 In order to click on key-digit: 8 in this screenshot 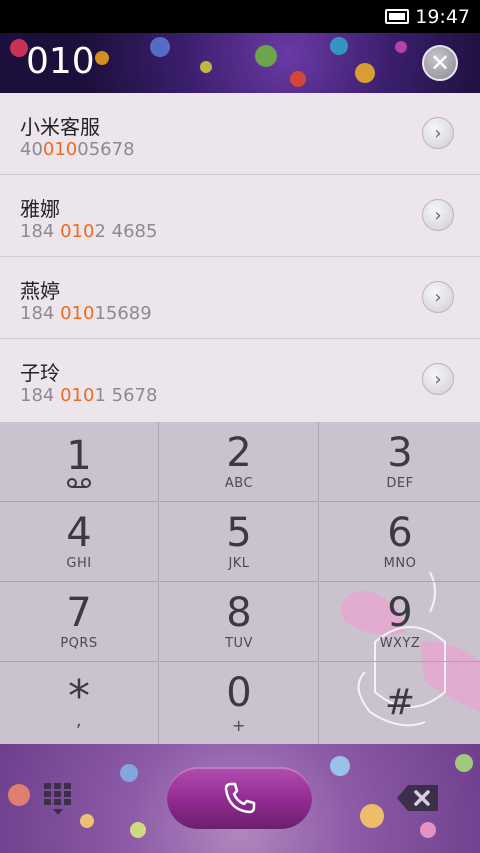, I will do `click(239, 613)`.